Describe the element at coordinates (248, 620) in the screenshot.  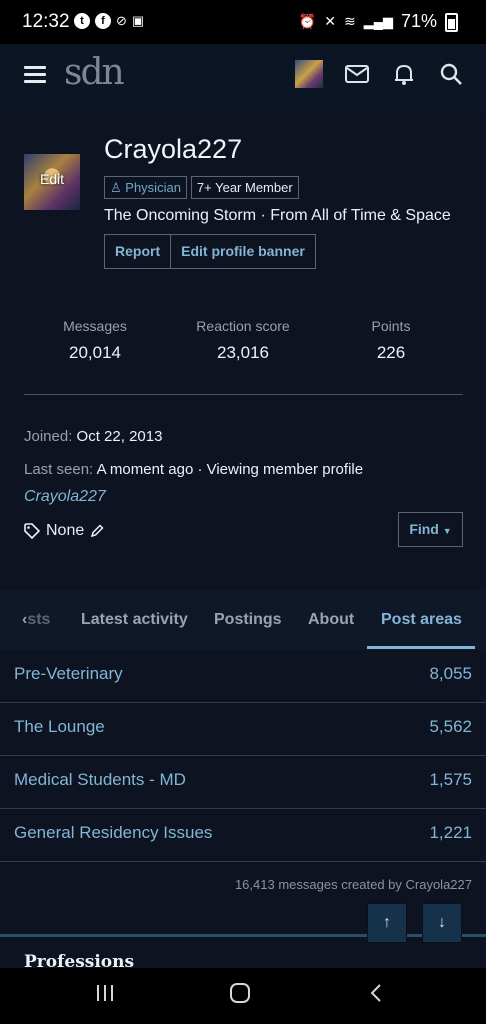
I see `tab-postings: Postings` at that location.